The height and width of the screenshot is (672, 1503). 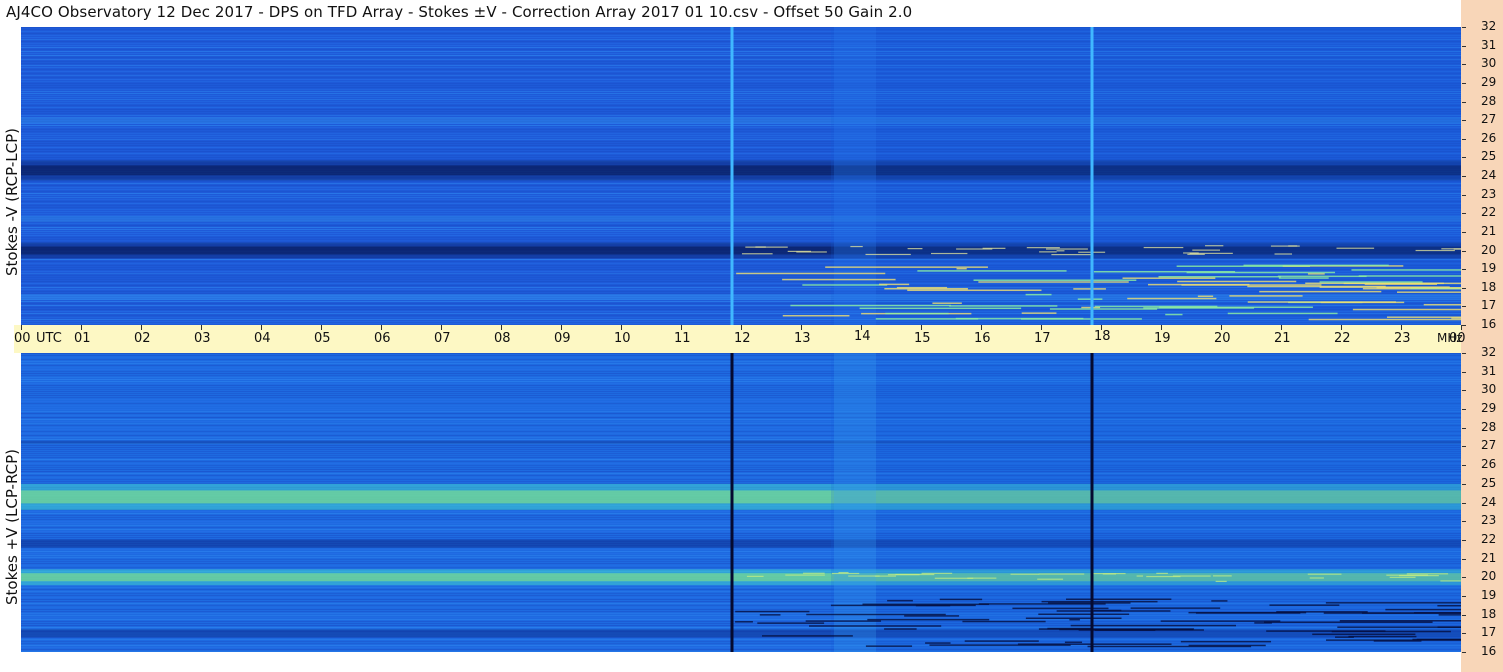 What do you see at coordinates (322, 338) in the screenshot?
I see `time-tick-label: 05` at bounding box center [322, 338].